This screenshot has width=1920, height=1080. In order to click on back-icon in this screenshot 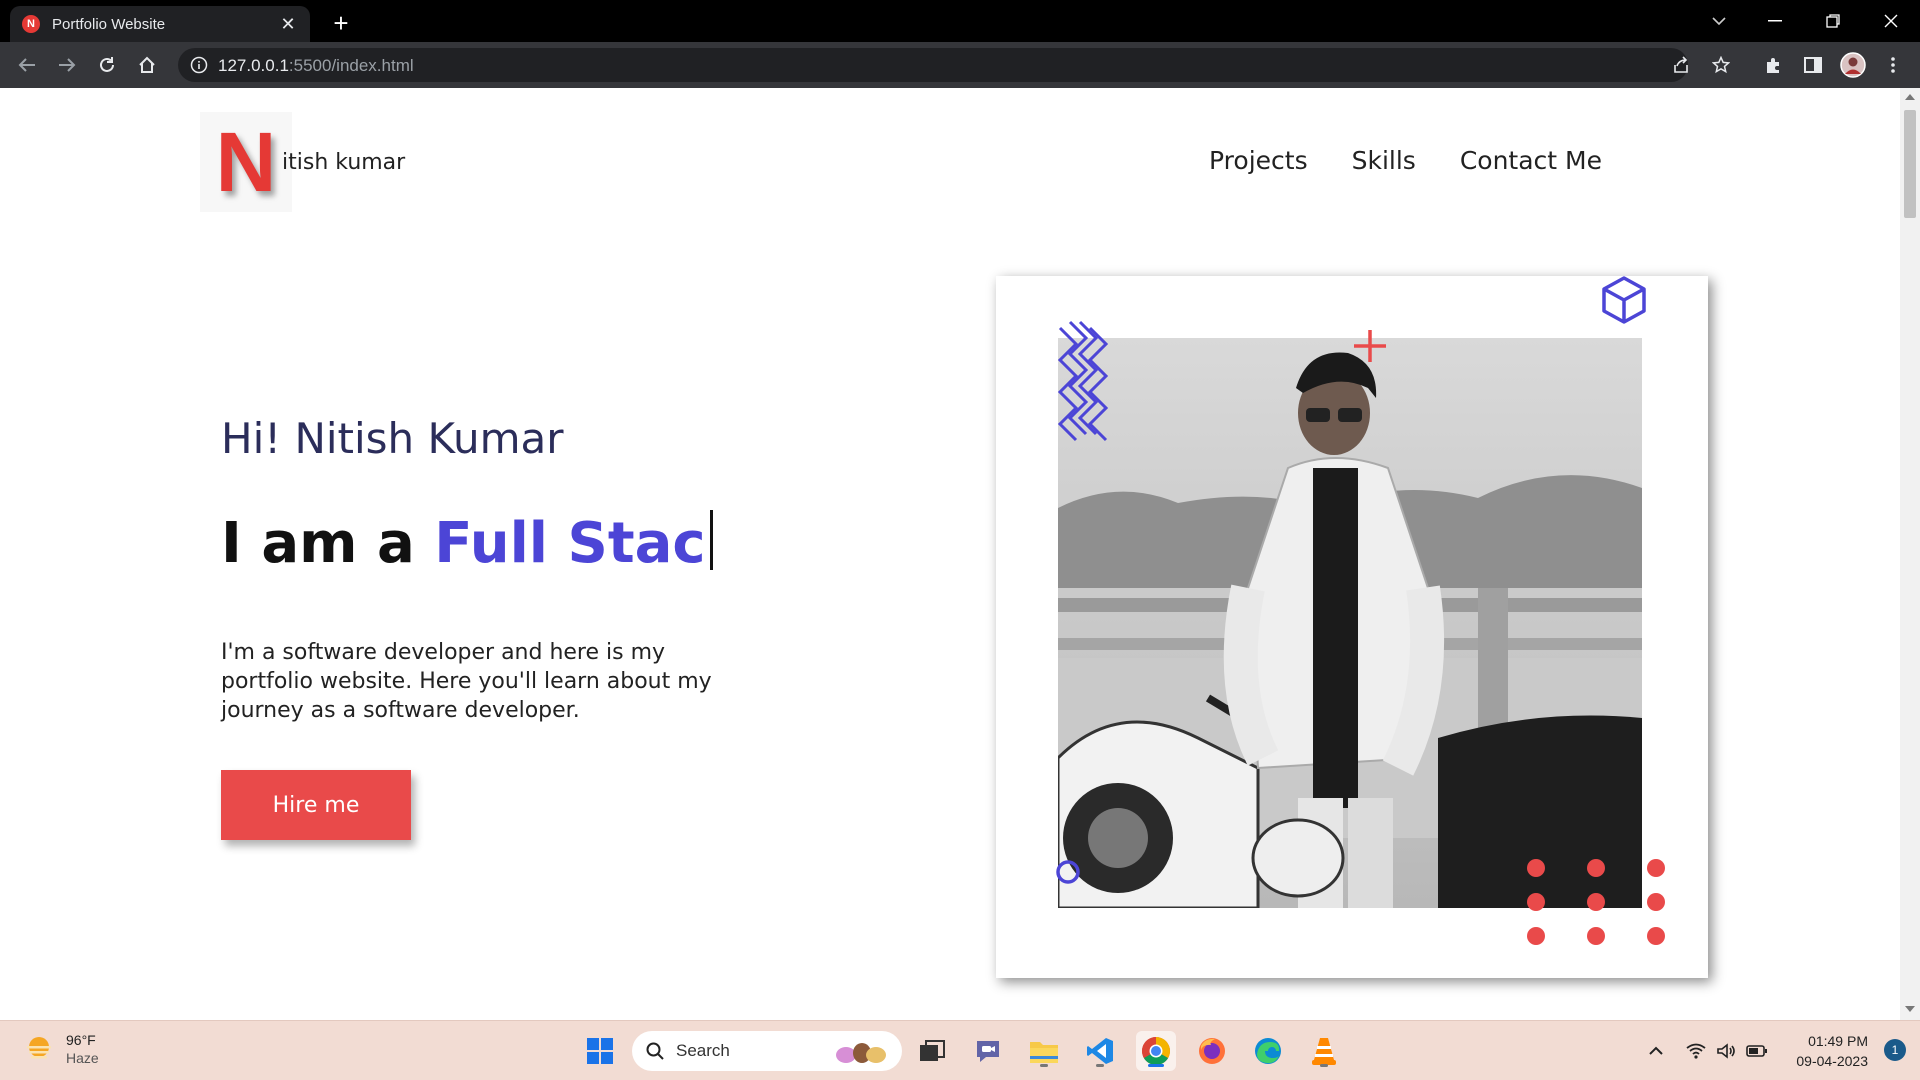, I will do `click(27, 65)`.